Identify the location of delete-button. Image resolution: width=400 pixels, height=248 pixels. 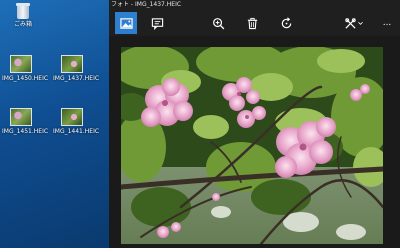
(252, 23).